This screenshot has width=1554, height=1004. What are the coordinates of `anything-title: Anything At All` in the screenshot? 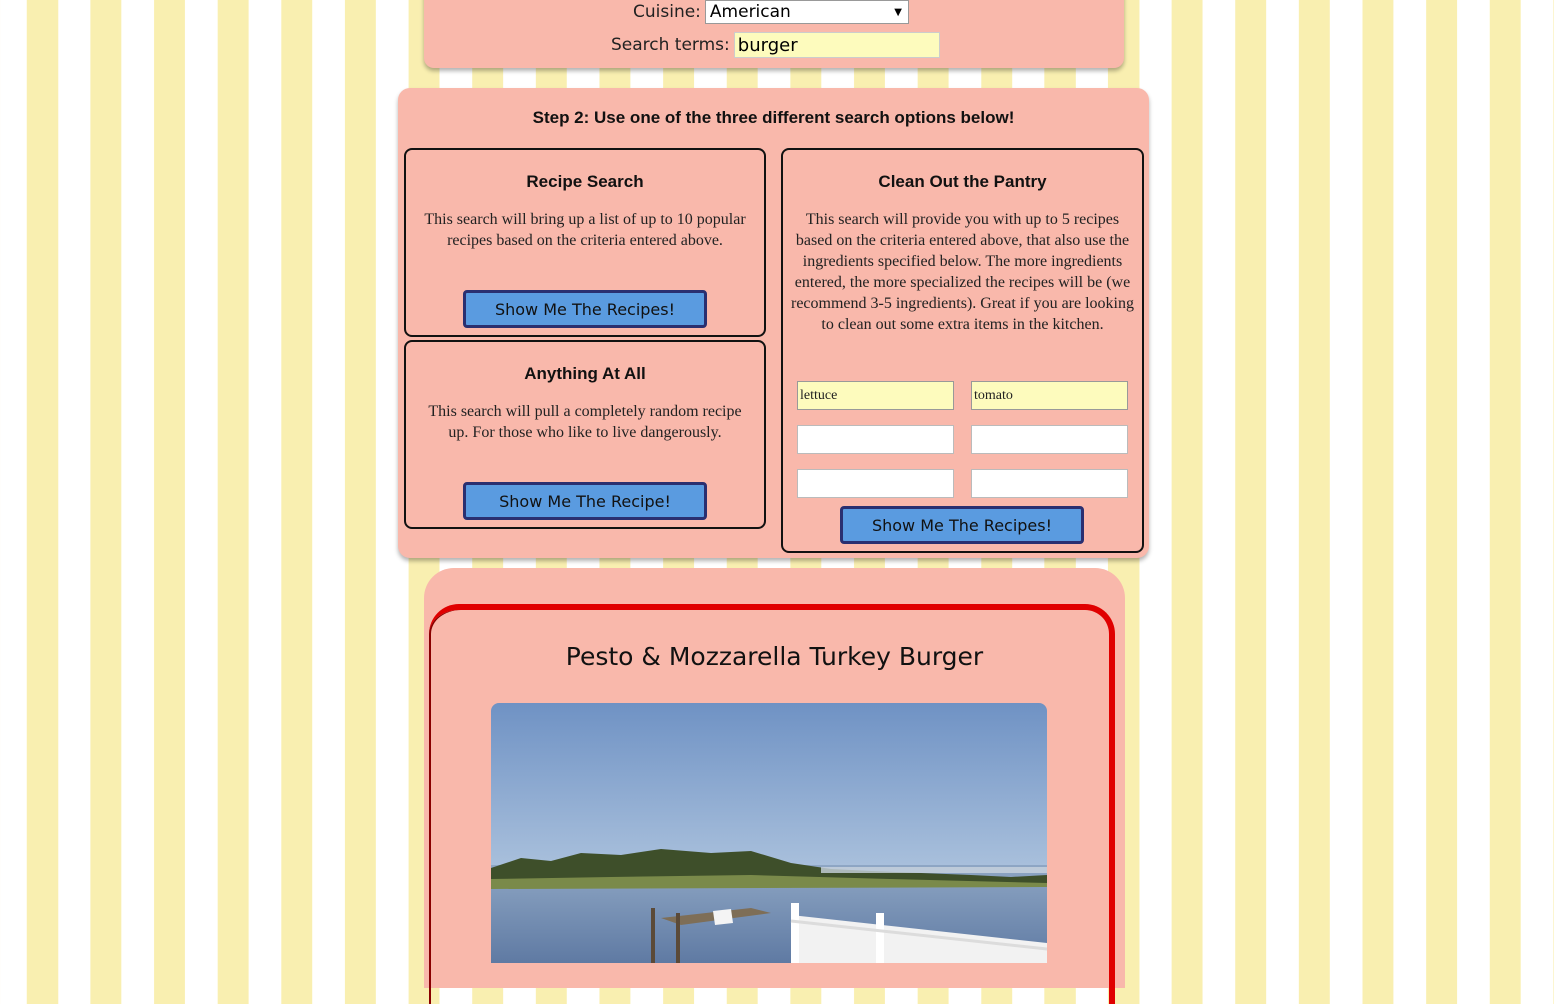 It's located at (585, 373).